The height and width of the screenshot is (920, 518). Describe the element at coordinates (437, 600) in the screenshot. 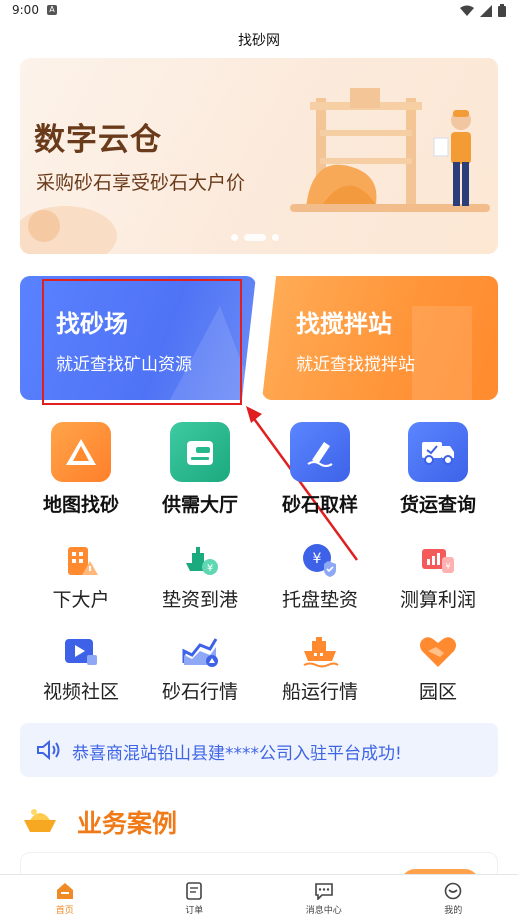

I see `grid-label: 测算利润` at that location.